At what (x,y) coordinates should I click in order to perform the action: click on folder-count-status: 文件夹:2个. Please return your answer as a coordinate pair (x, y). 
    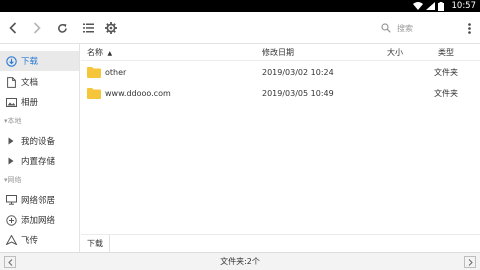
    Looking at the image, I should click on (240, 261).